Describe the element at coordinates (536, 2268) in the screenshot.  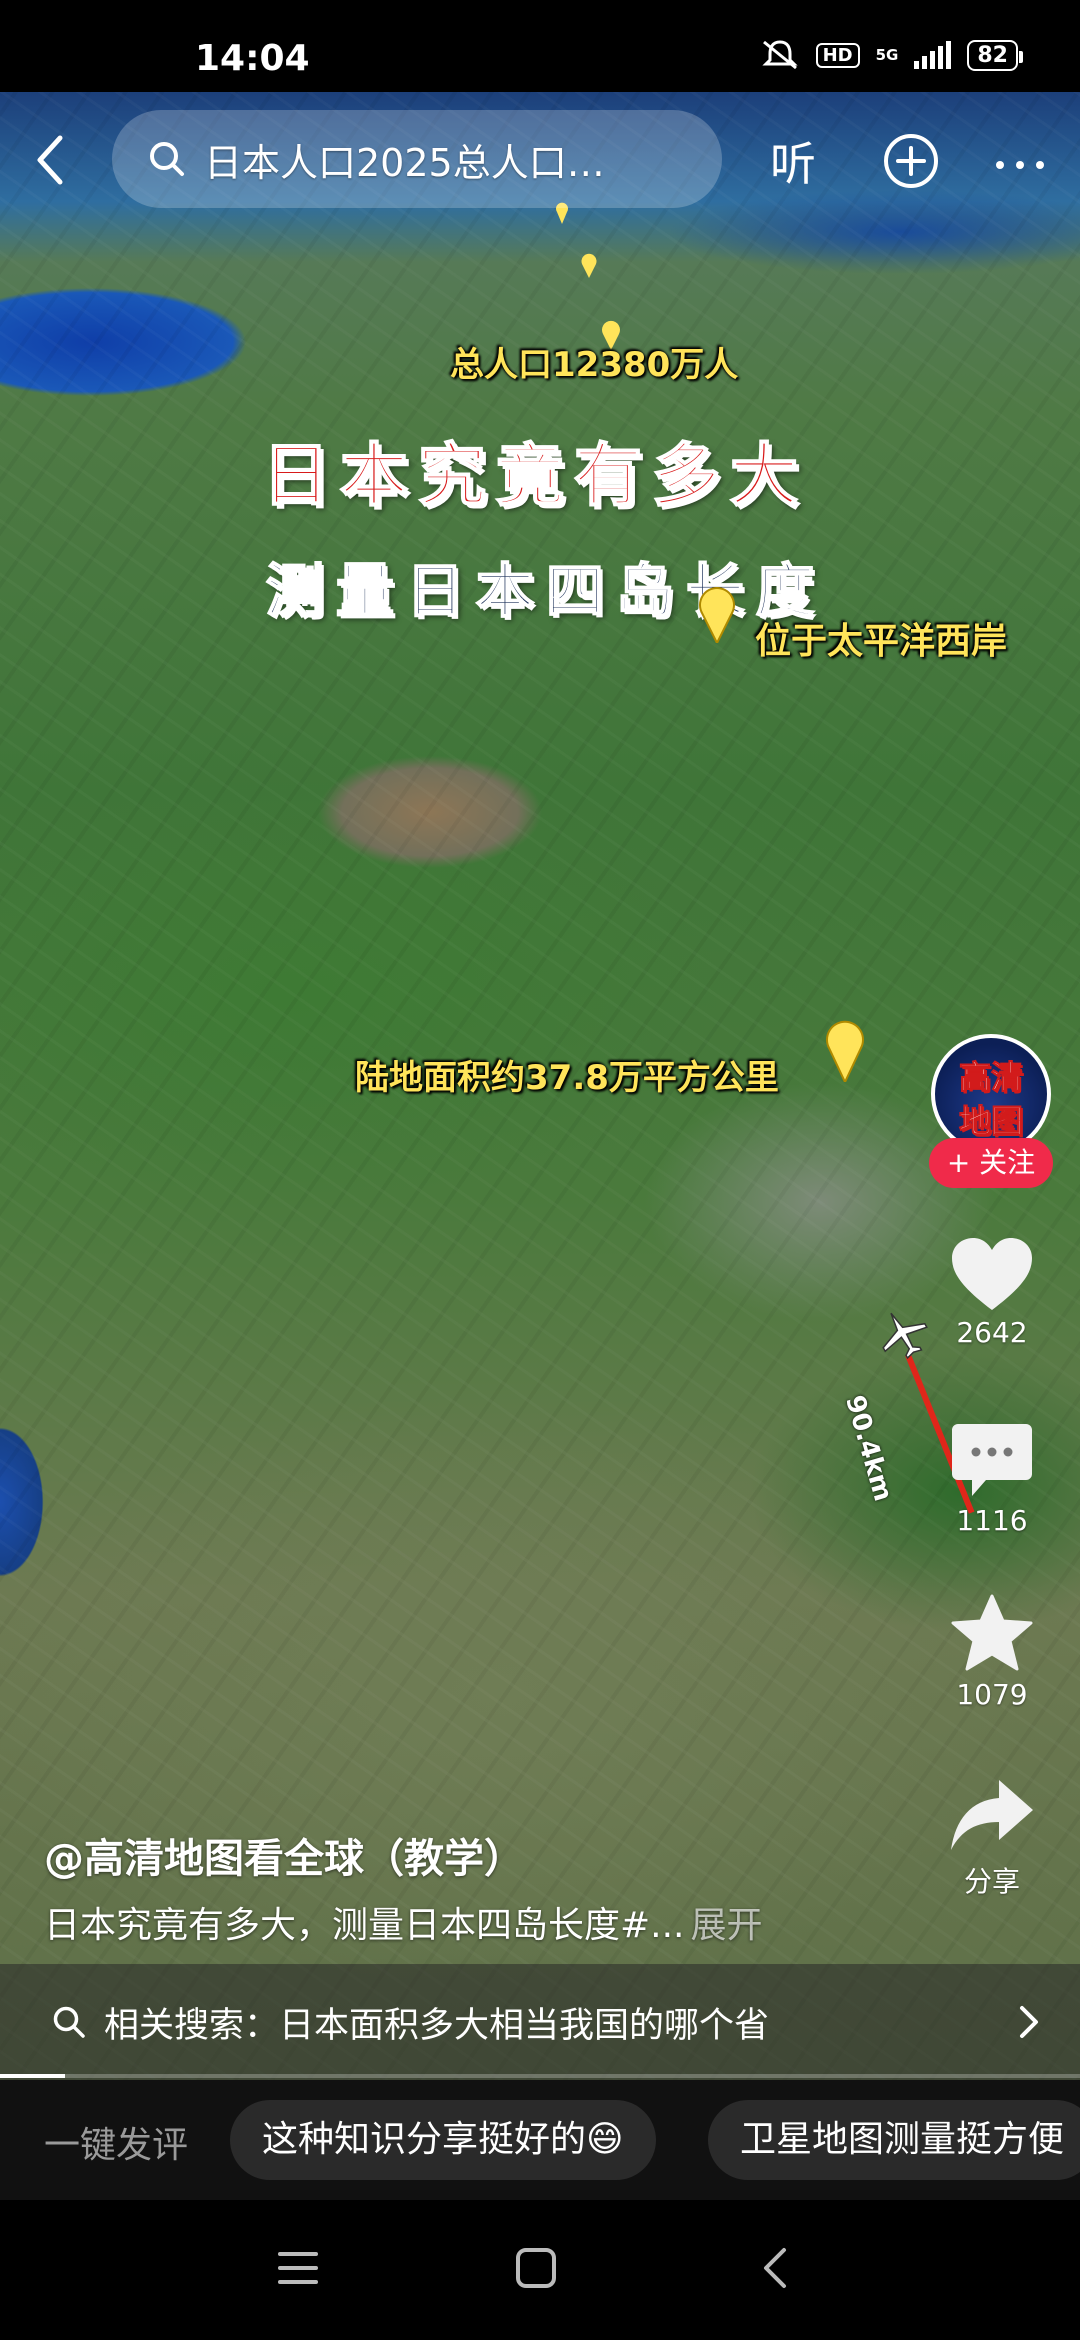
I see `home-icon` at that location.